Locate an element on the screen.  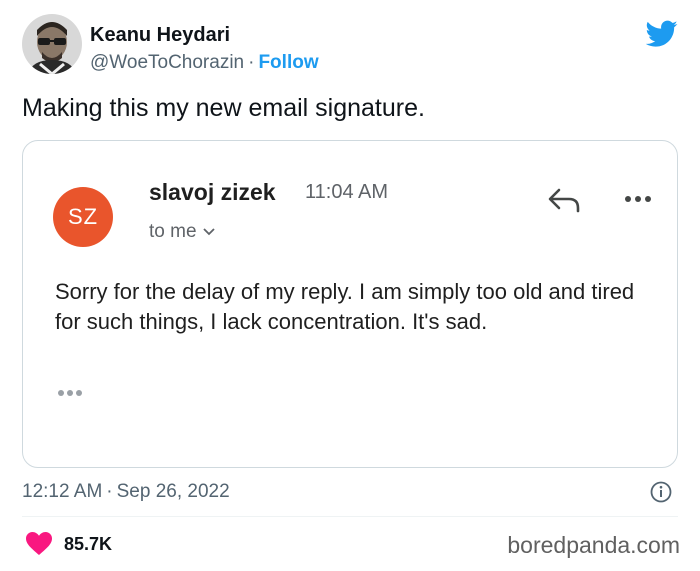
trimmed-content-dots-icon is located at coordinates (70, 393).